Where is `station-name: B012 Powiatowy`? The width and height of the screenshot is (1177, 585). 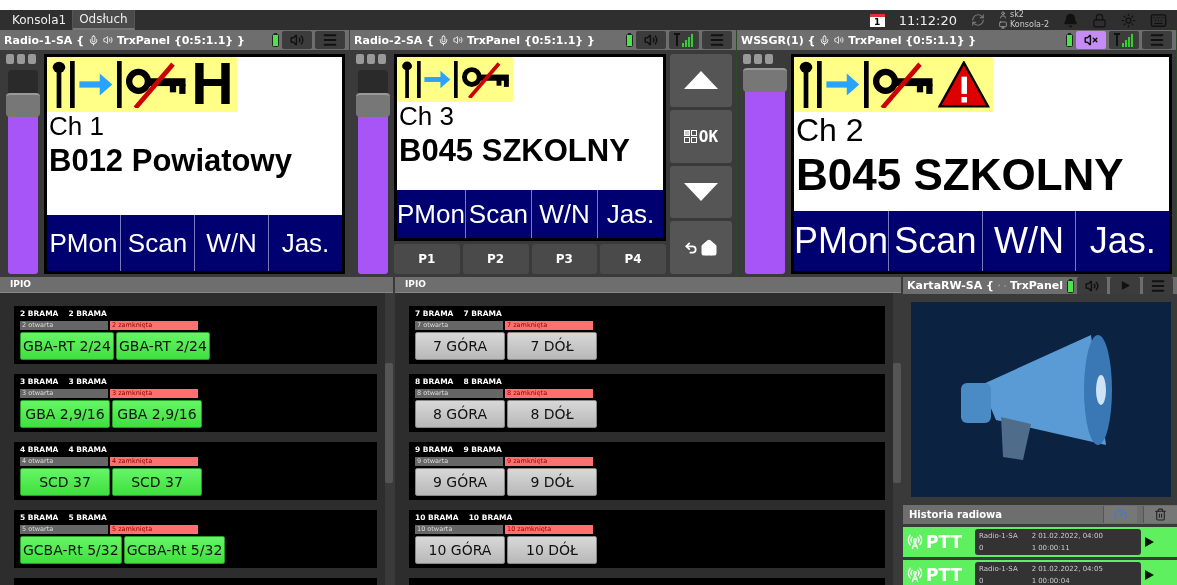
station-name: B012 Powiatowy is located at coordinates (170, 160).